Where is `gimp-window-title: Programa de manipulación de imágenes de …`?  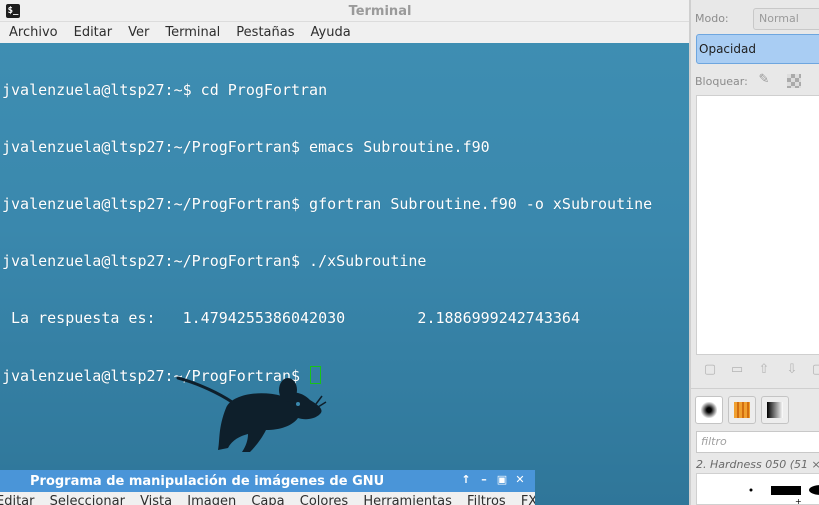 gimp-window-title: Programa de manipulación de imágenes de … is located at coordinates (207, 481).